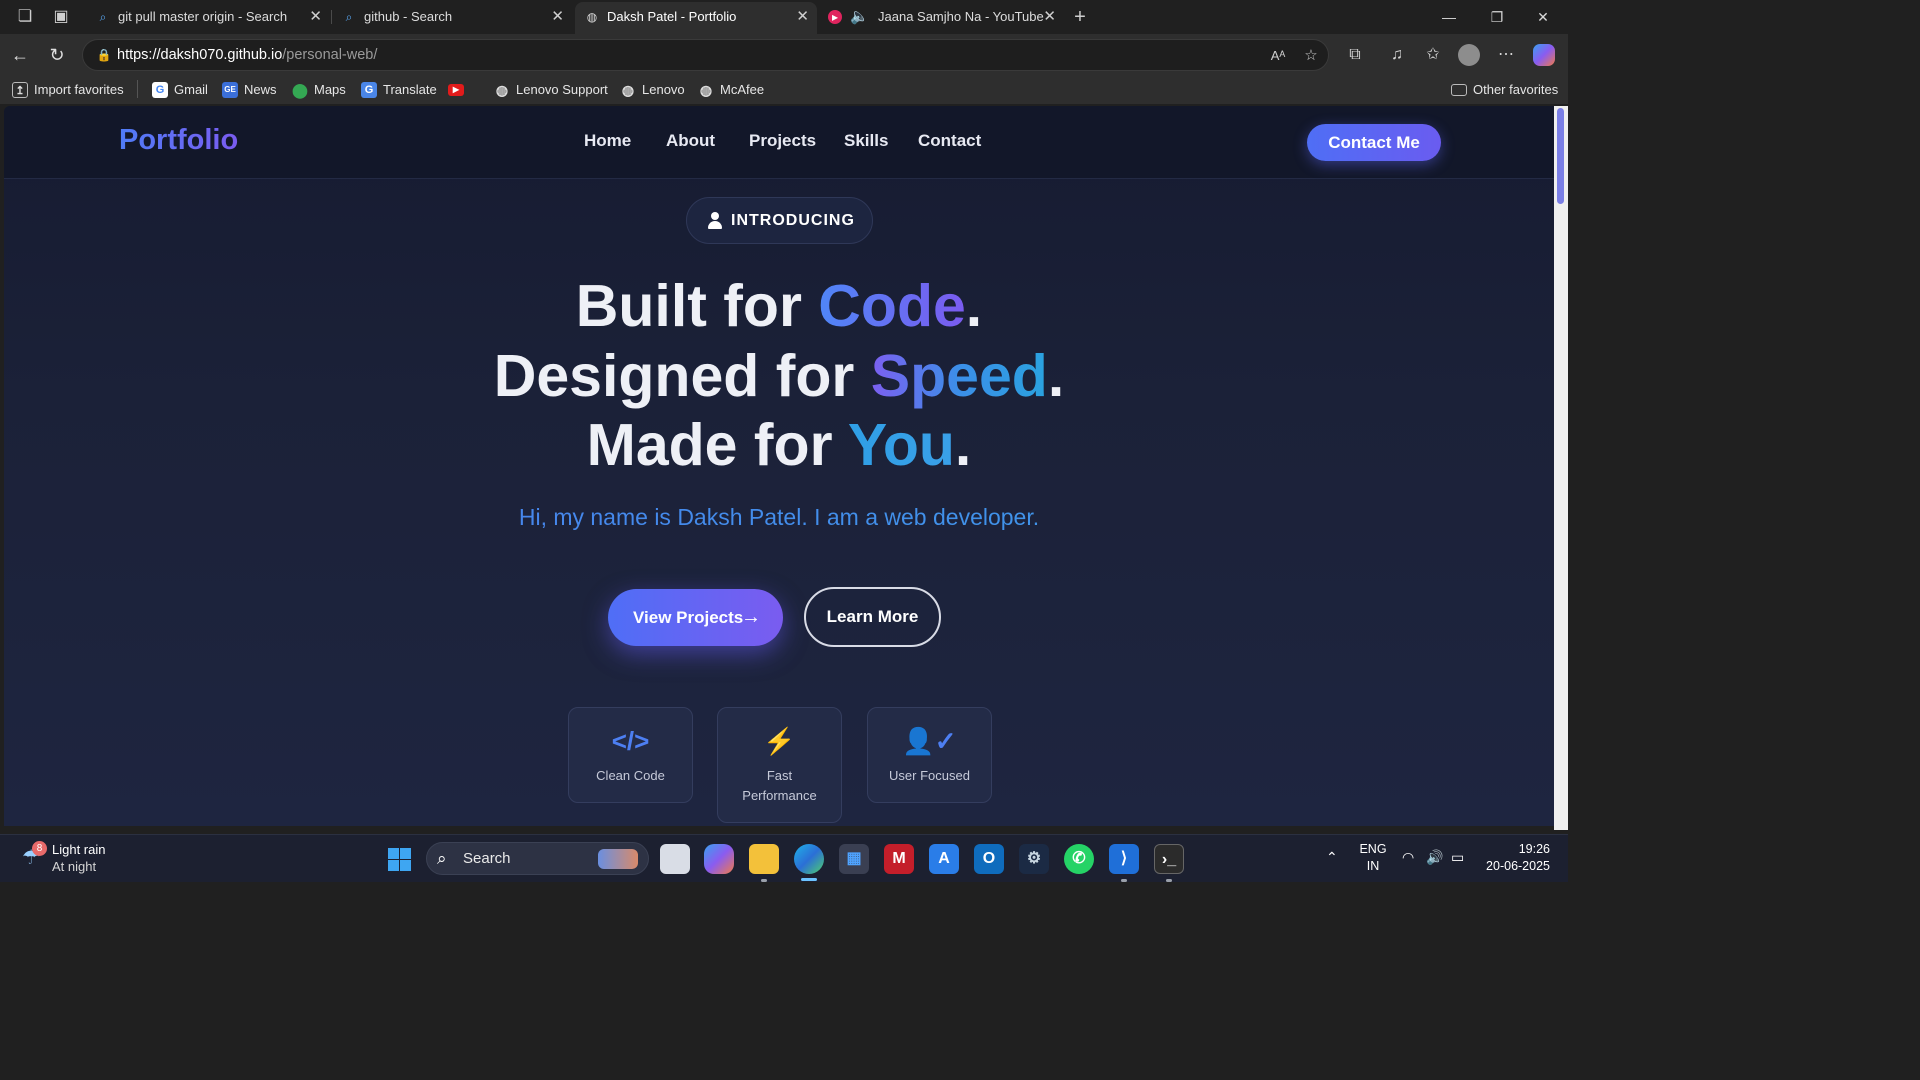  I want to click on profile-avatar, so click(1469, 55).